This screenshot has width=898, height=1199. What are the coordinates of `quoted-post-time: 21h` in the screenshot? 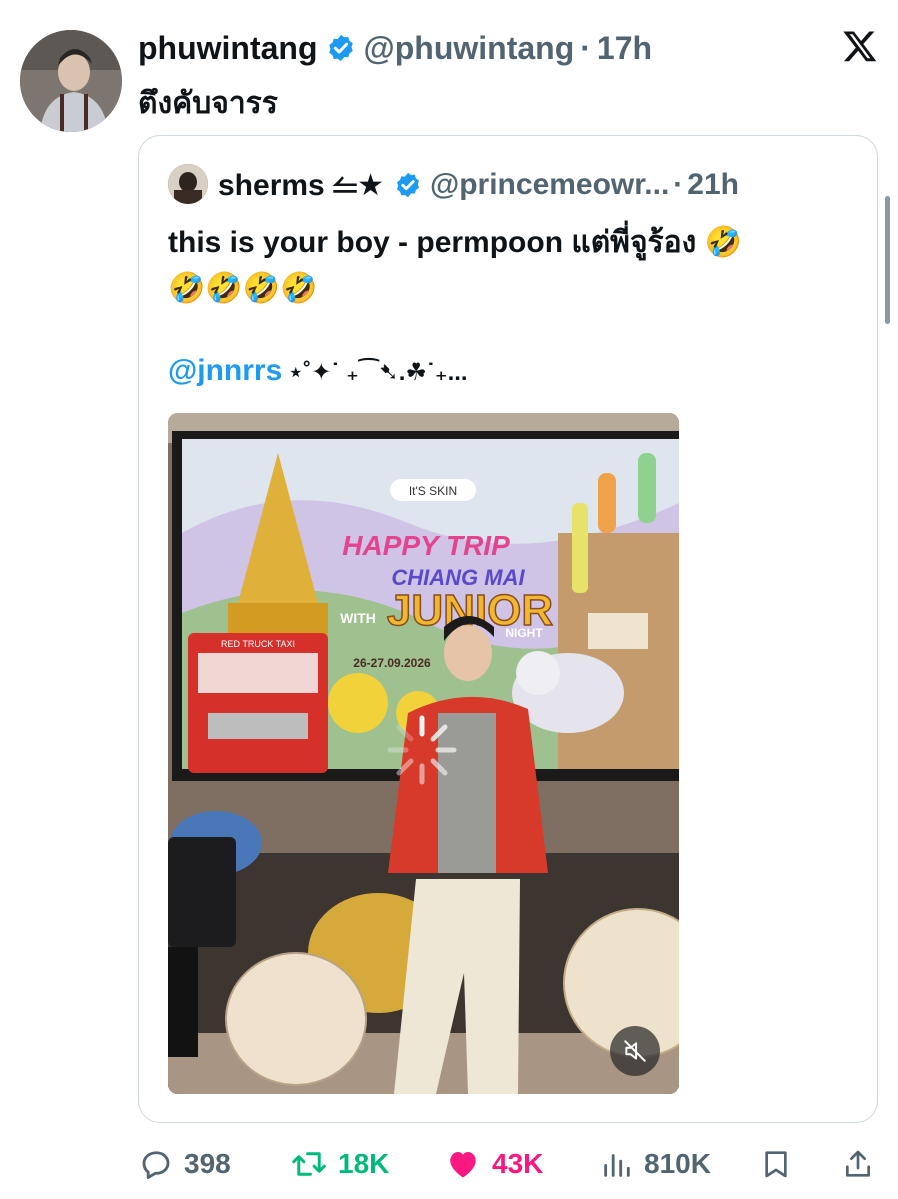 It's located at (713, 185).